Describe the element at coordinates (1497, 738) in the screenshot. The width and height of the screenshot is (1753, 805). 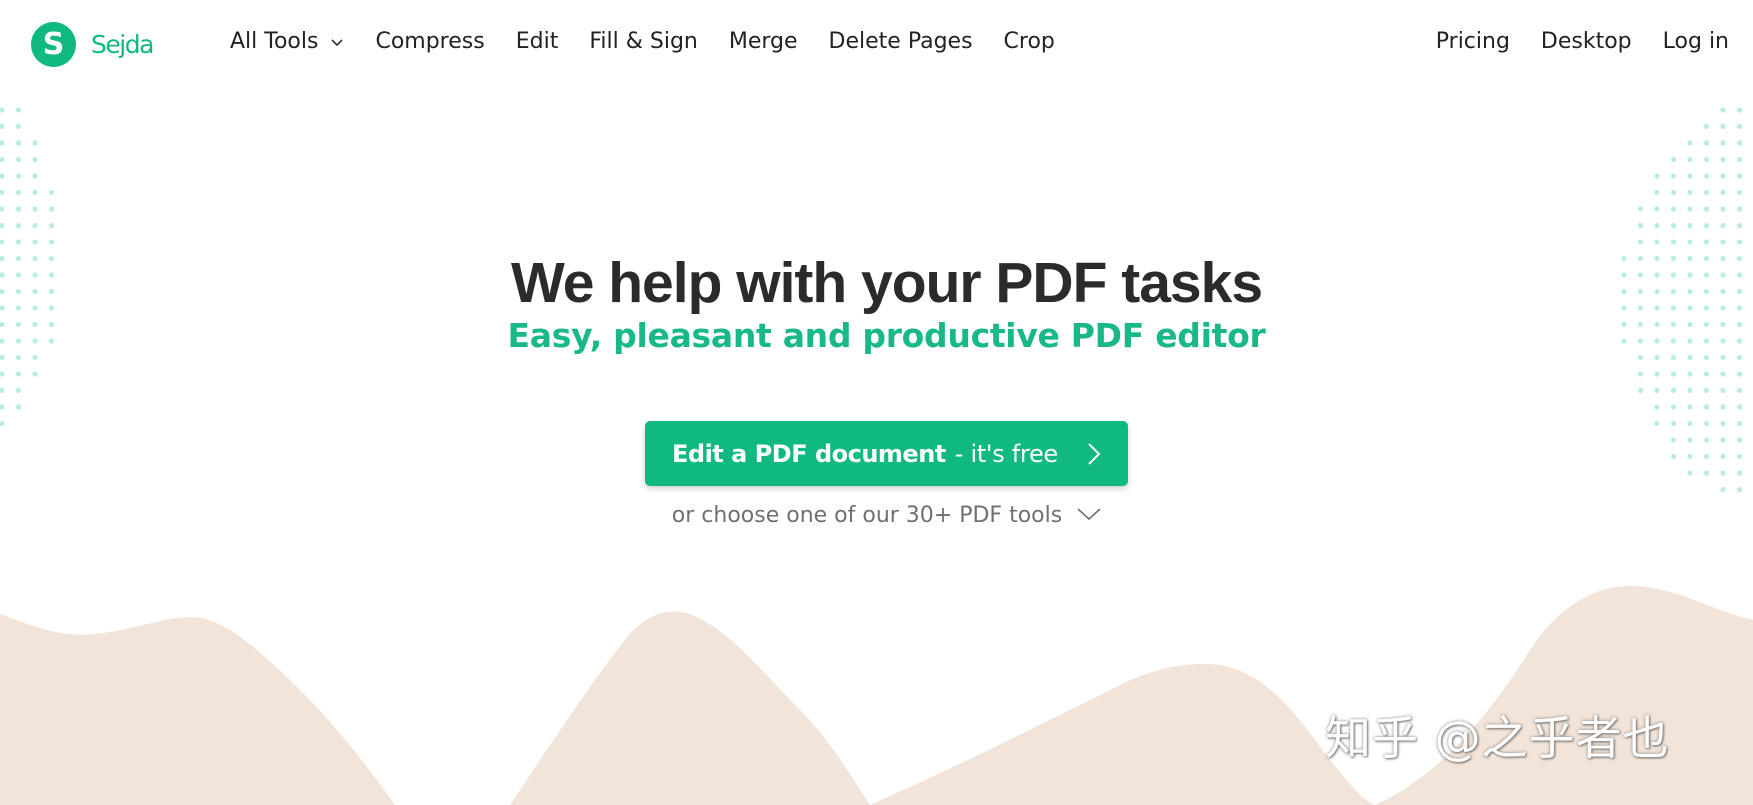
I see `watermark: 知乎 @之乎者也` at that location.